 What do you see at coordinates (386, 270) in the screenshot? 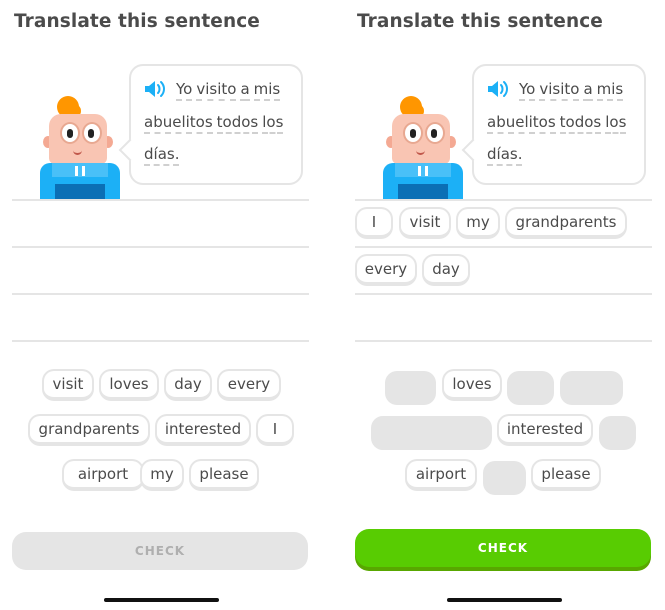
I see `answer-chip: every` at bounding box center [386, 270].